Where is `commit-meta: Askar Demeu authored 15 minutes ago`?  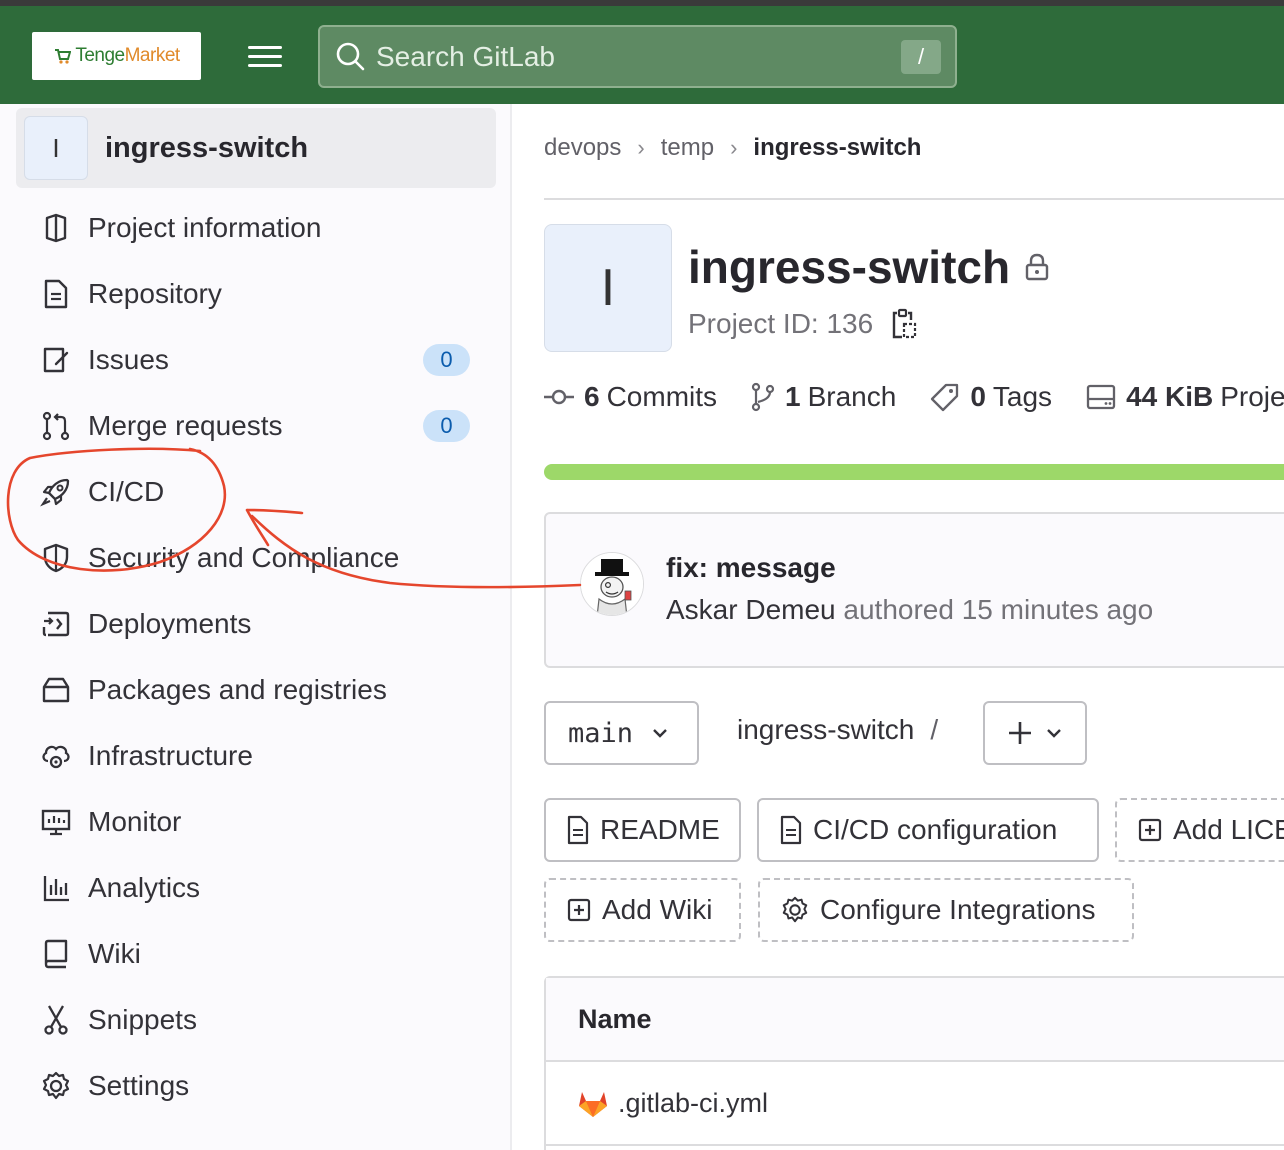 commit-meta: Askar Demeu authored 15 minutes ago is located at coordinates (909, 610).